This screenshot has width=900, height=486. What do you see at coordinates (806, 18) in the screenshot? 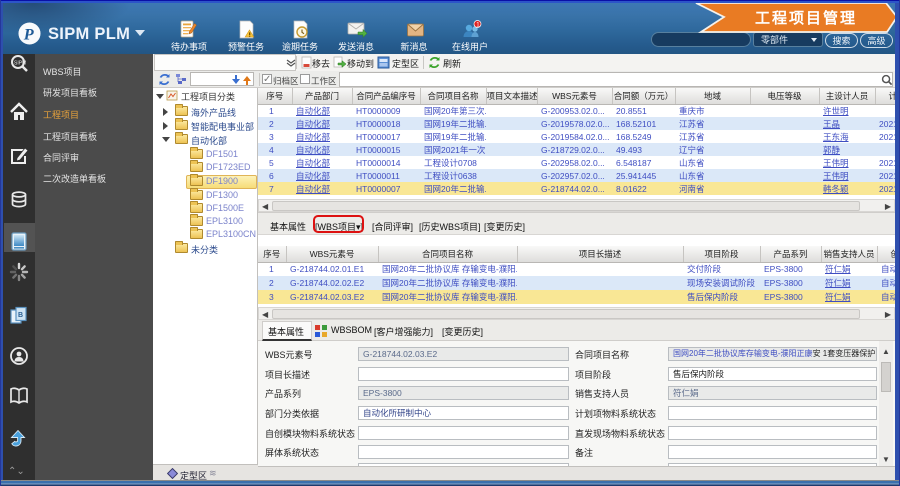
I see `svg-text: 工程项目管理` at bounding box center [806, 18].